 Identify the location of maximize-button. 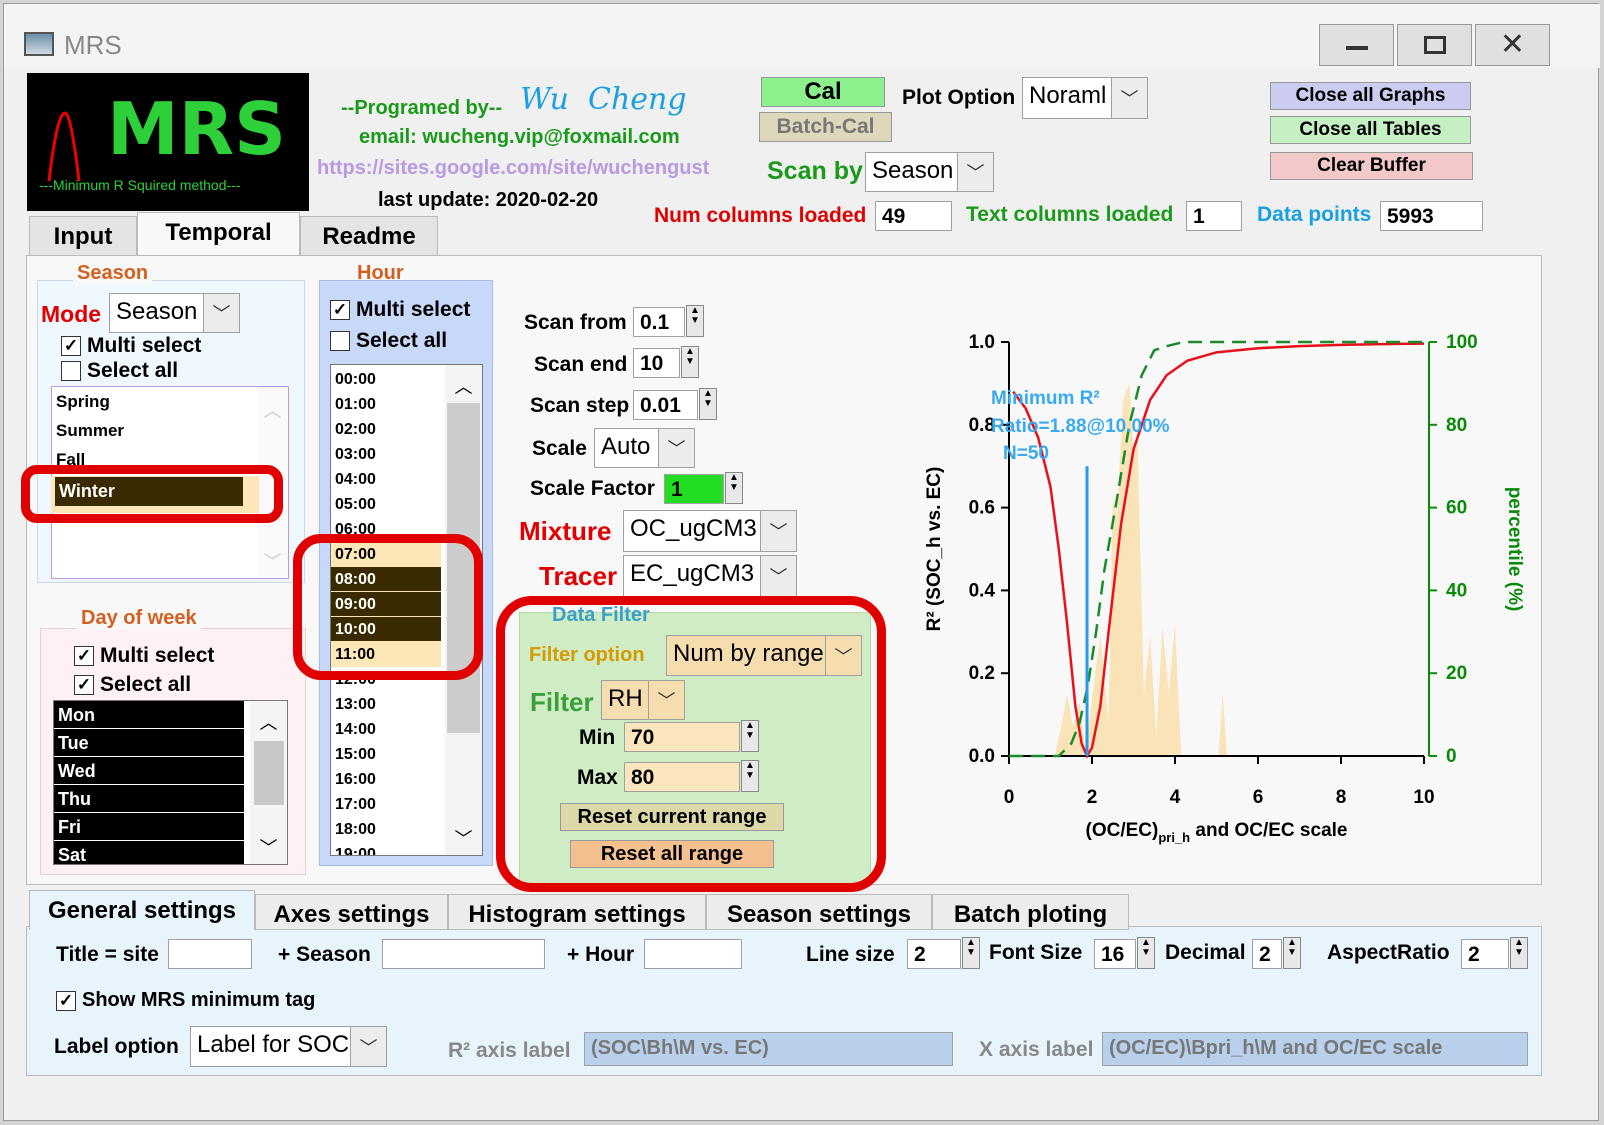
(1434, 45).